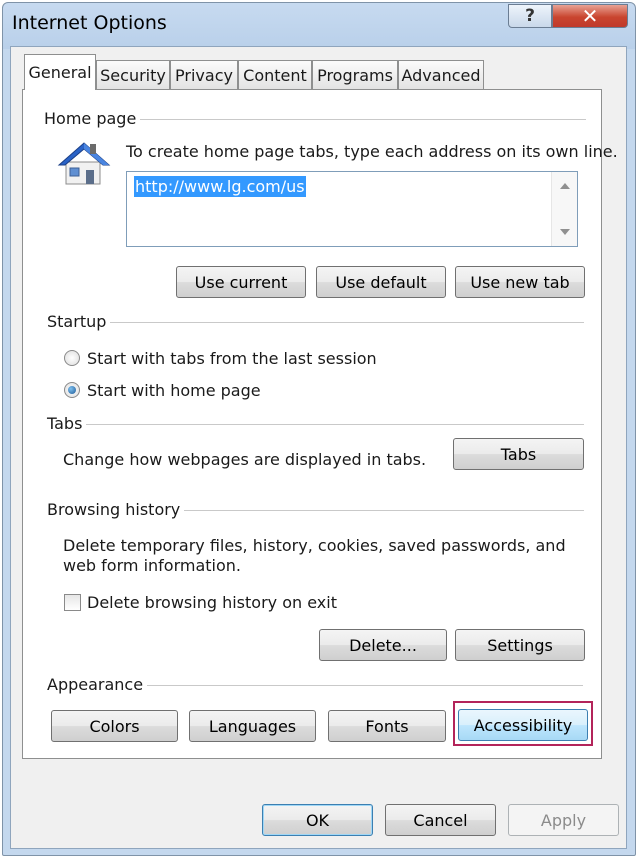 The width and height of the screenshot is (640, 860). I want to click on appearance-group-label: Appearance, so click(97, 684).